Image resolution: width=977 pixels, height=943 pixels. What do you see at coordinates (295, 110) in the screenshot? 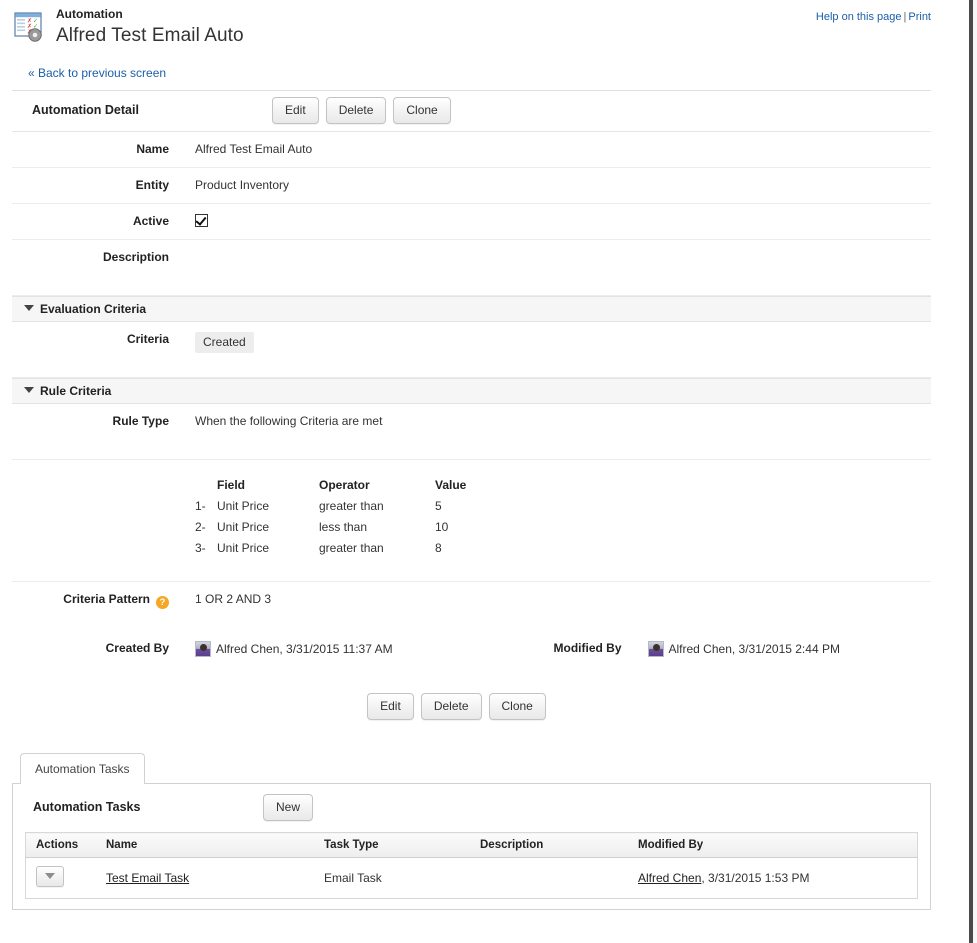
I see `edit-button-top: Edit` at bounding box center [295, 110].